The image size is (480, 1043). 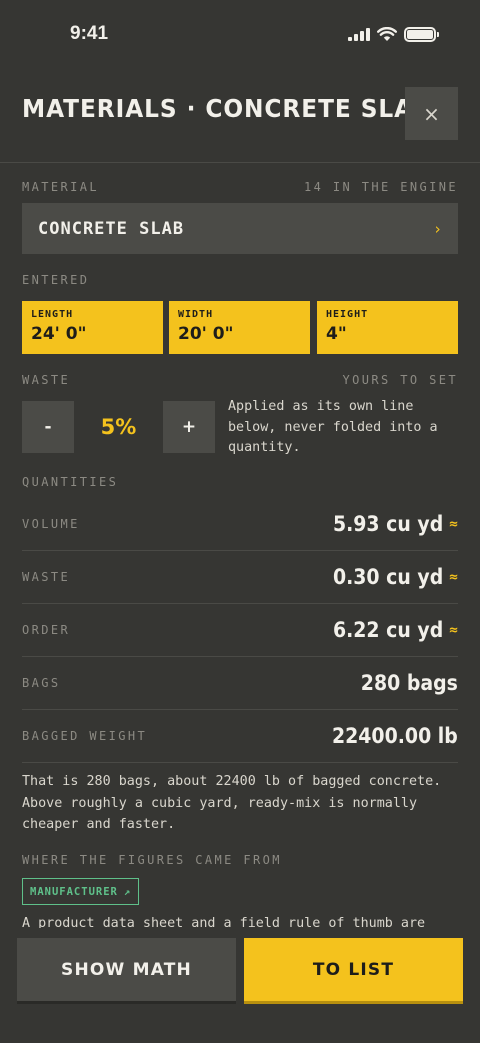 I want to click on material-select: CONCRETE SLAB ›, so click(x=240, y=228).